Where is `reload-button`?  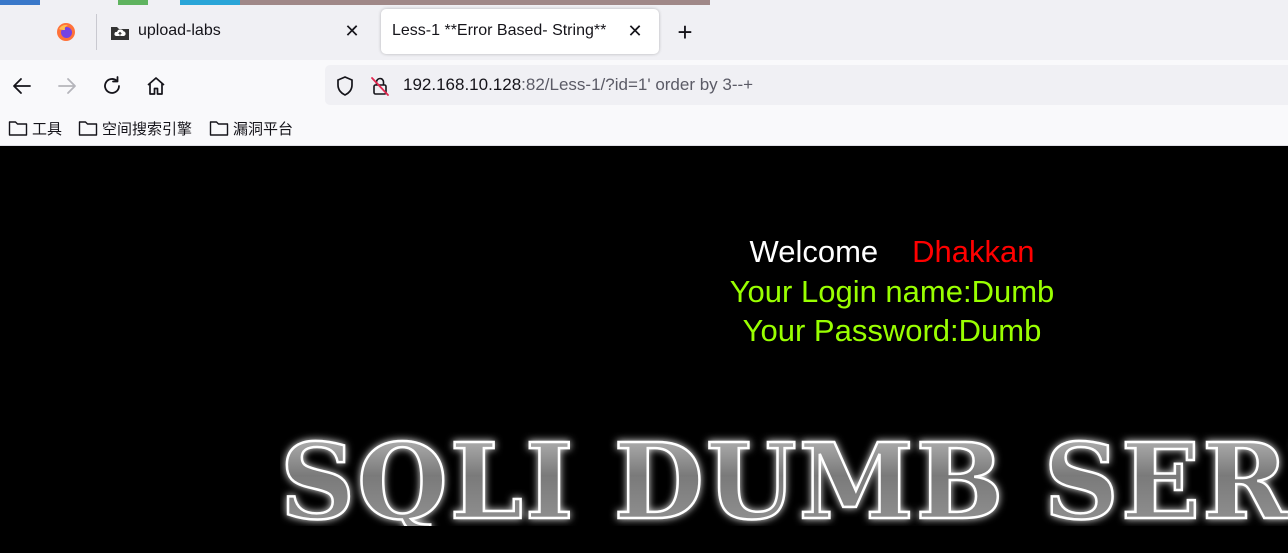
reload-button is located at coordinates (112, 86).